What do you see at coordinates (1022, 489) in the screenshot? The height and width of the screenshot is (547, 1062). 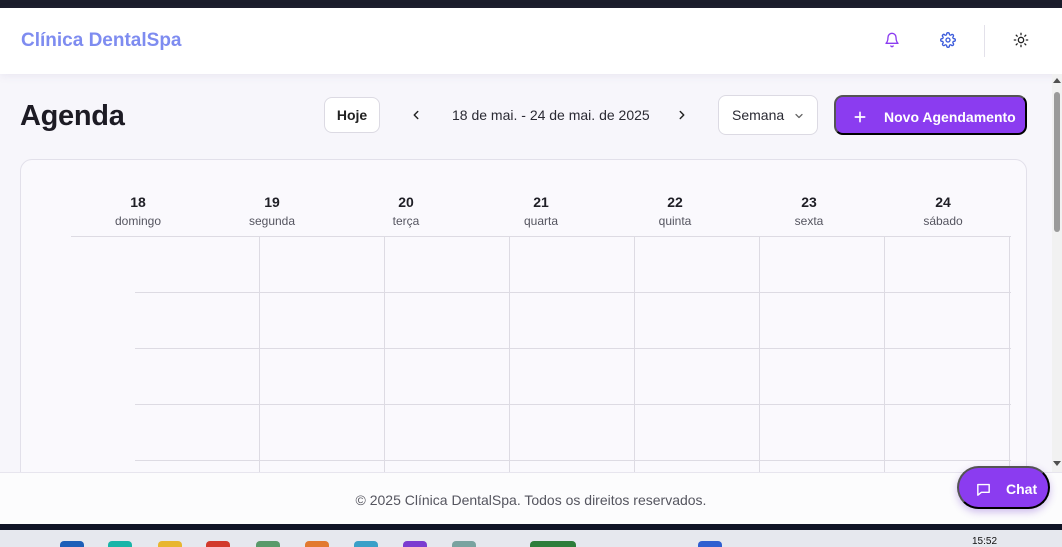 I see `chat-label: Chat` at bounding box center [1022, 489].